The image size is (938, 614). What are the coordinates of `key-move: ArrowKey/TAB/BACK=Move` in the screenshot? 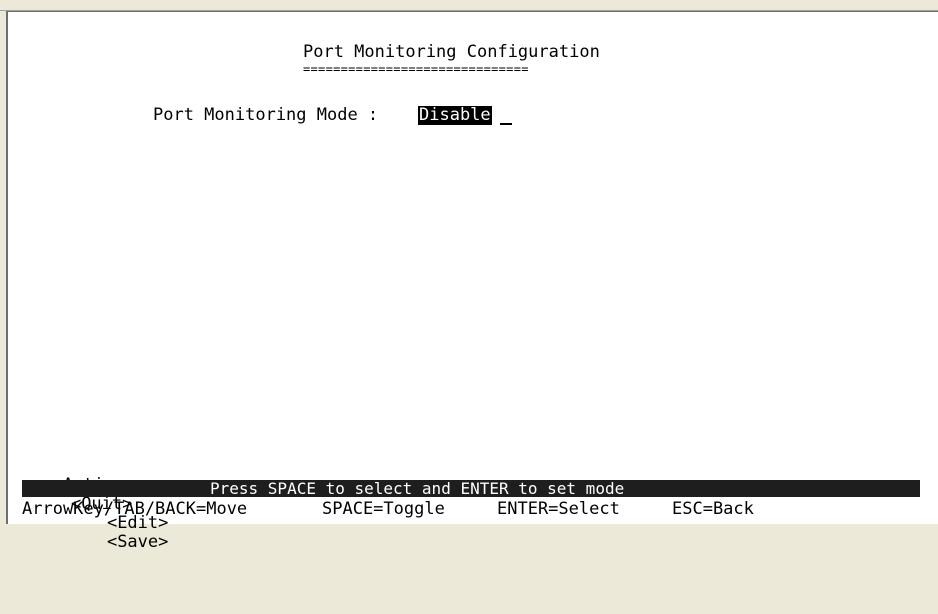 It's located at (135, 509).